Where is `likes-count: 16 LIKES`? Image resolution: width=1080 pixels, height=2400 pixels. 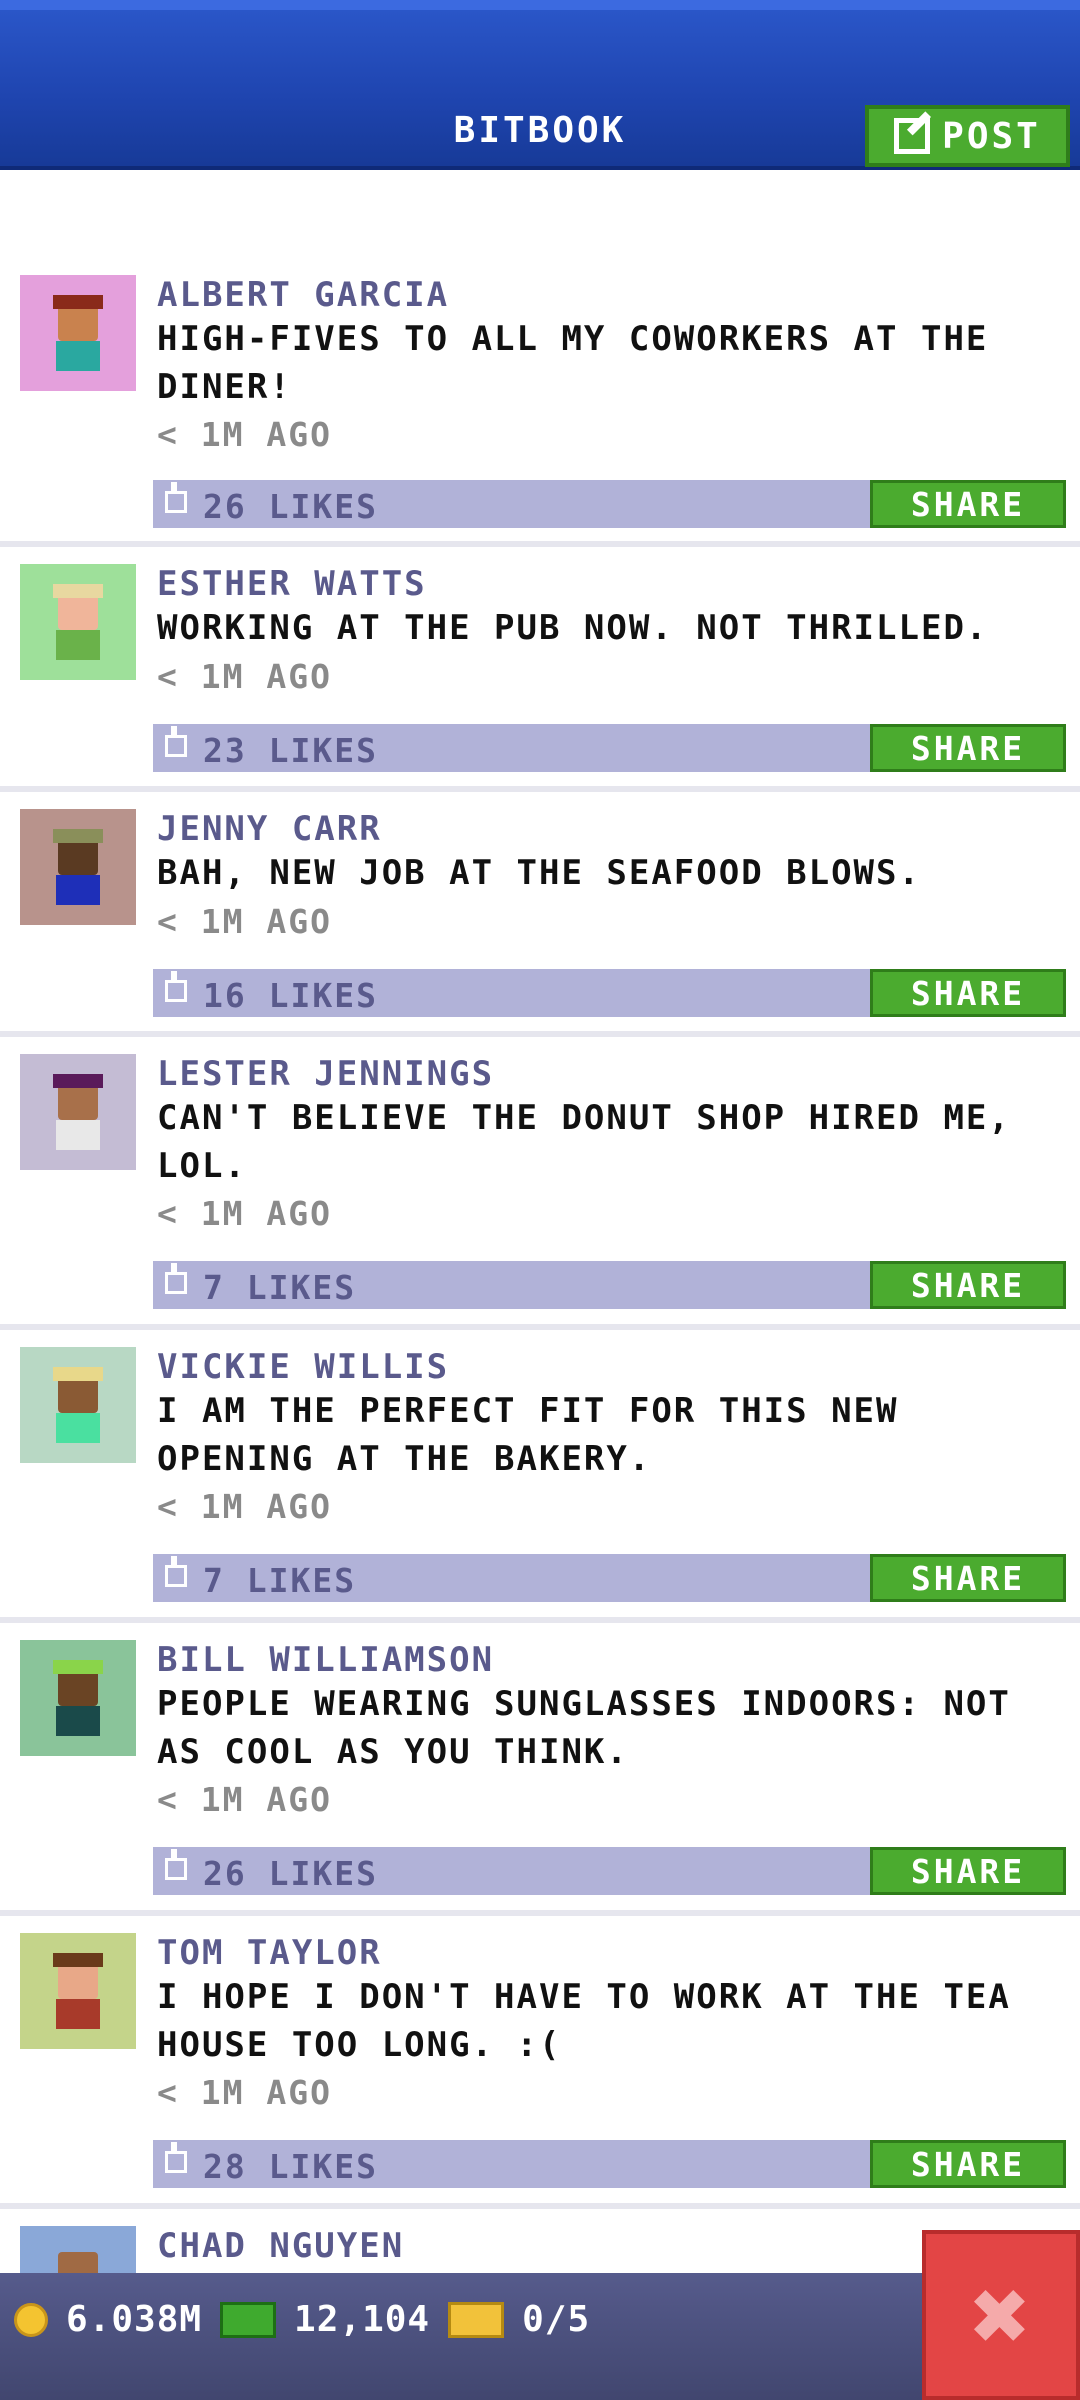
likes-count: 16 LIKES is located at coordinates (290, 995).